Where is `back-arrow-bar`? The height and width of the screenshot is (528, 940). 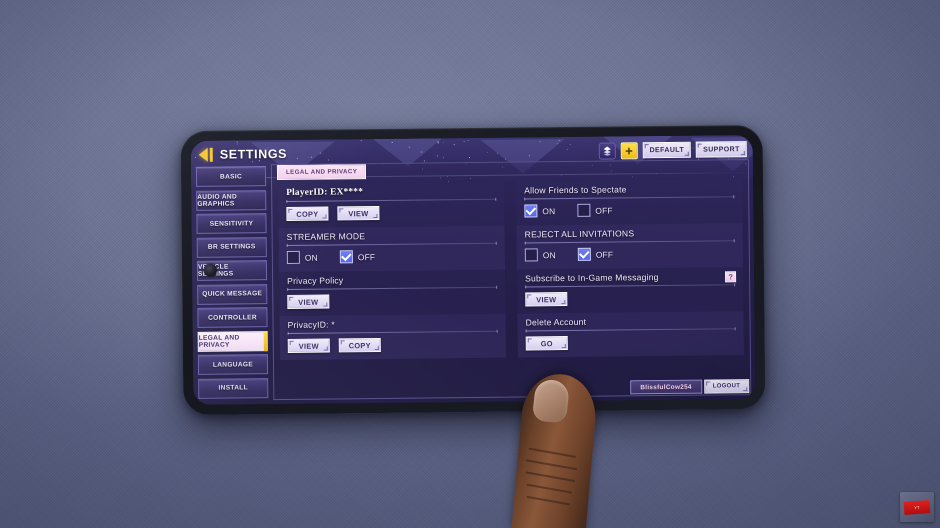
back-arrow-bar is located at coordinates (211, 154).